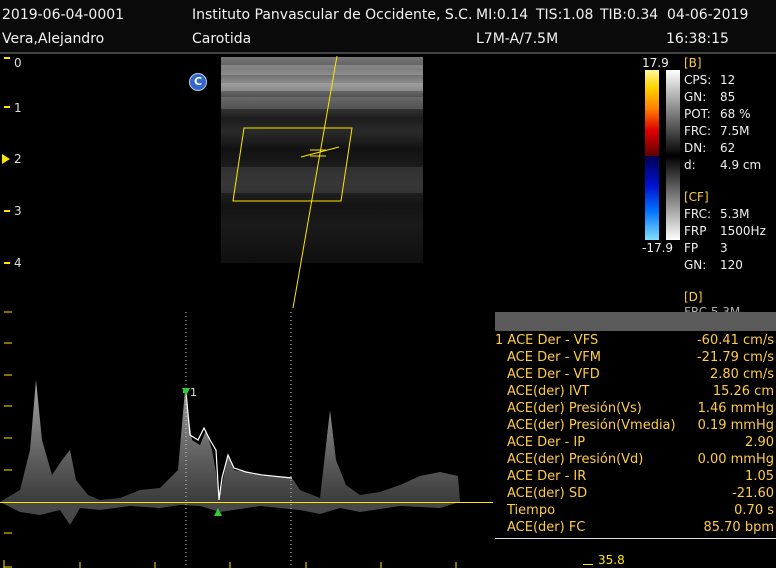 The height and width of the screenshot is (568, 776). Describe the element at coordinates (696, 197) in the screenshot. I see `cf-params-title: [CF]` at that location.